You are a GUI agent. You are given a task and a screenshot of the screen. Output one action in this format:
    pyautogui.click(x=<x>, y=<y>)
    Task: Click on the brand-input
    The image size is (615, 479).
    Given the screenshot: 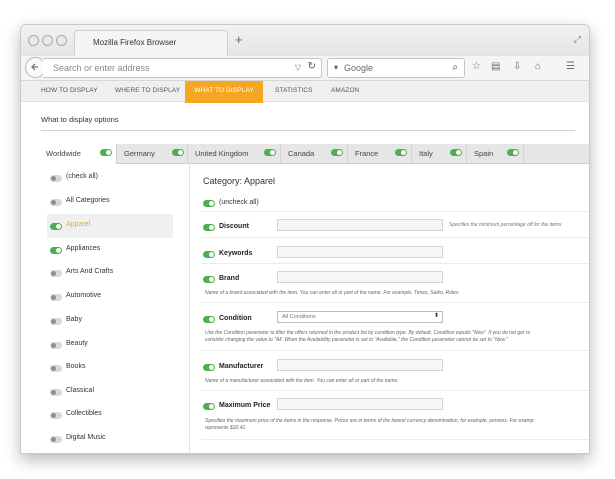 What is the action you would take?
    pyautogui.click(x=360, y=277)
    